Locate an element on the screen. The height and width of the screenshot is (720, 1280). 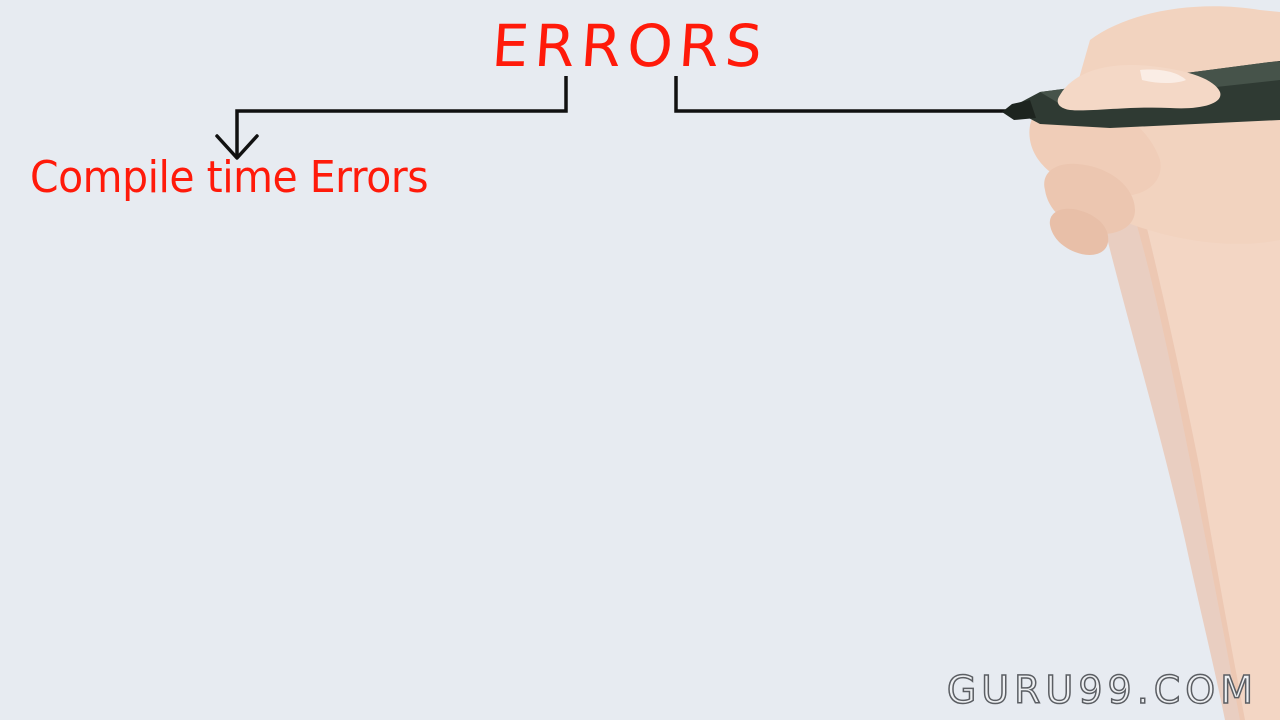
connector-left is located at coordinates (401, 116).